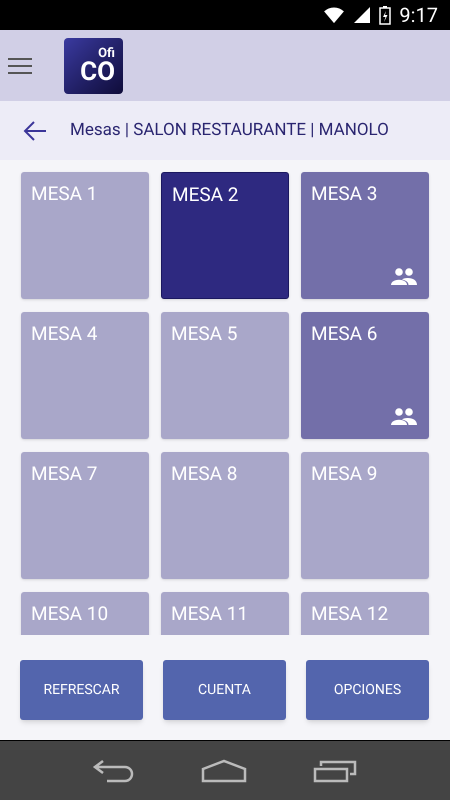 This screenshot has height=800, width=450. Describe the element at coordinates (367, 690) in the screenshot. I see `action-button: OPCIONES` at that location.